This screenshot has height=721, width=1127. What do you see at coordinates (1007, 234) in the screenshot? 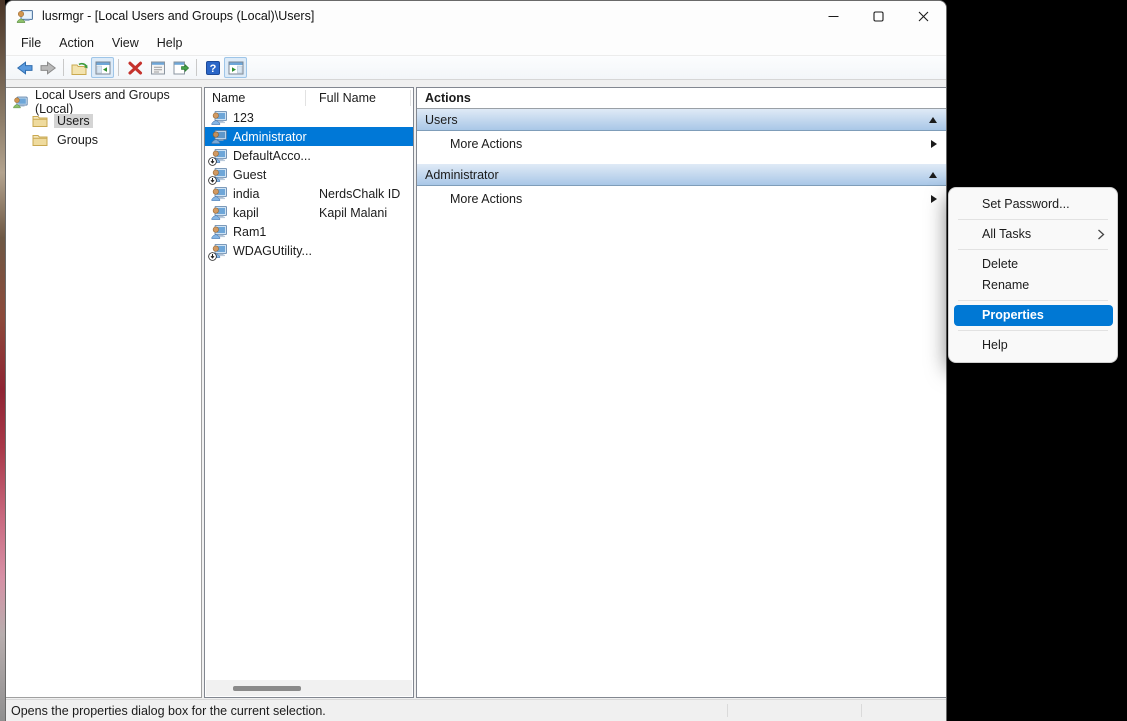
I see `menu-item-label: All Tasks` at bounding box center [1007, 234].